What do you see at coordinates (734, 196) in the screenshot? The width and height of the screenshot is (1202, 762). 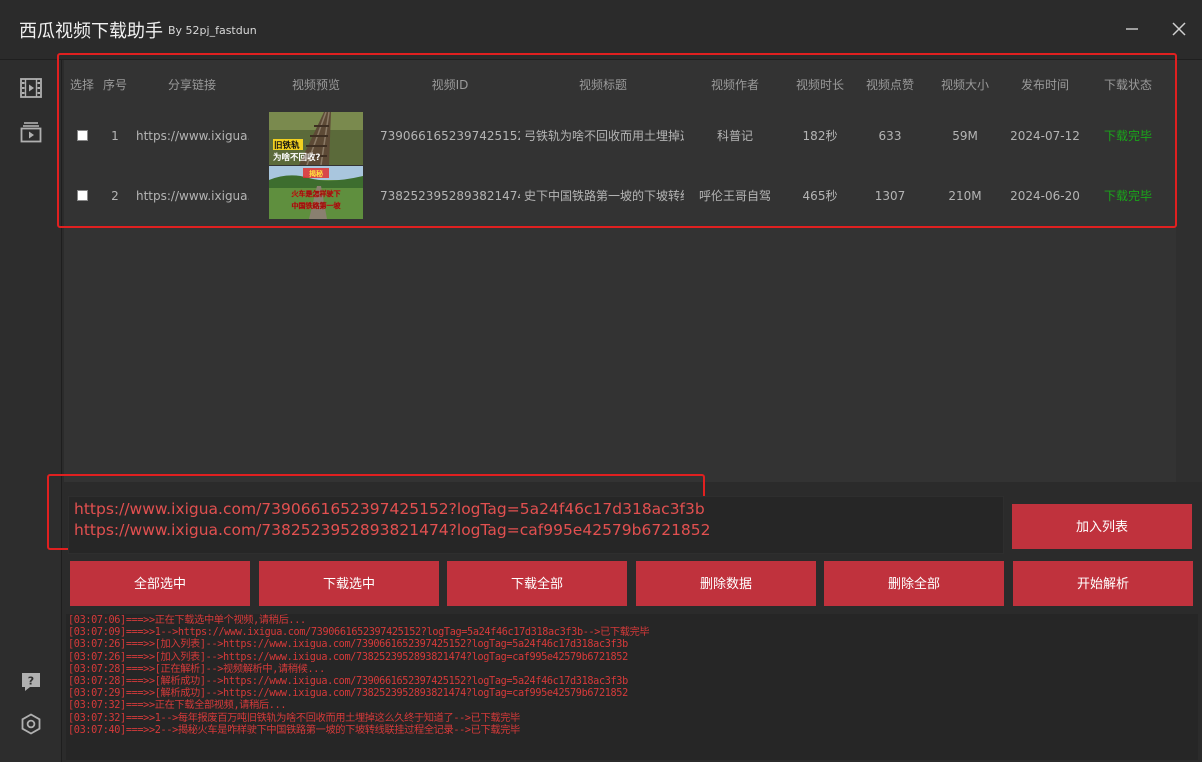 I see `row-author: 呼伦王哥自驾` at bounding box center [734, 196].